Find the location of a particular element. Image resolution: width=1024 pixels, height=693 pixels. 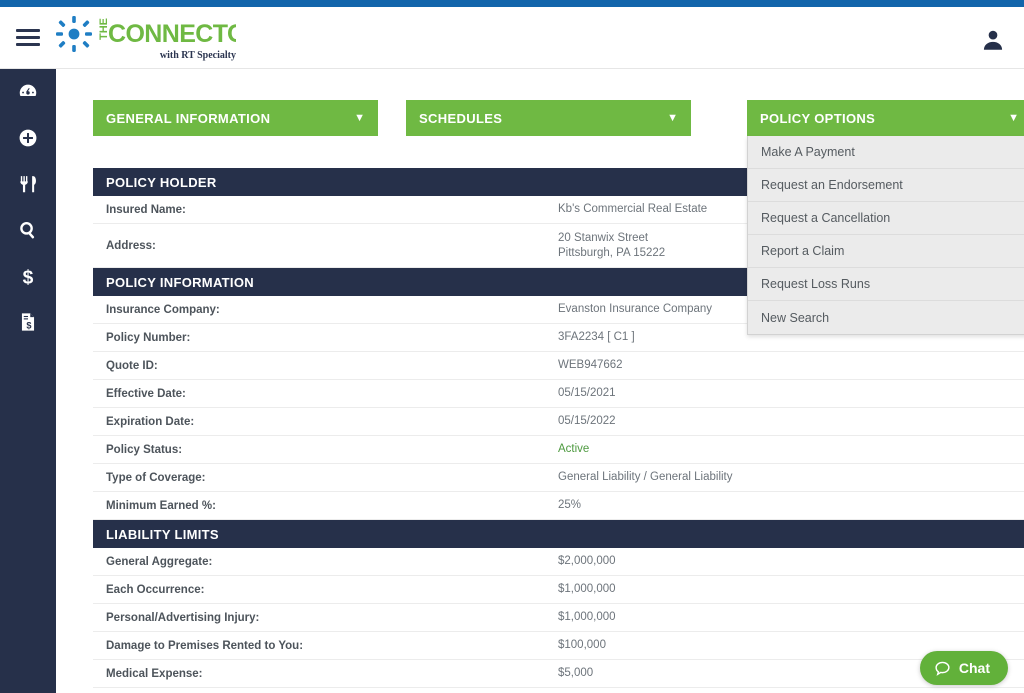

detail-label: Minimum Earned %: is located at coordinates (161, 505).